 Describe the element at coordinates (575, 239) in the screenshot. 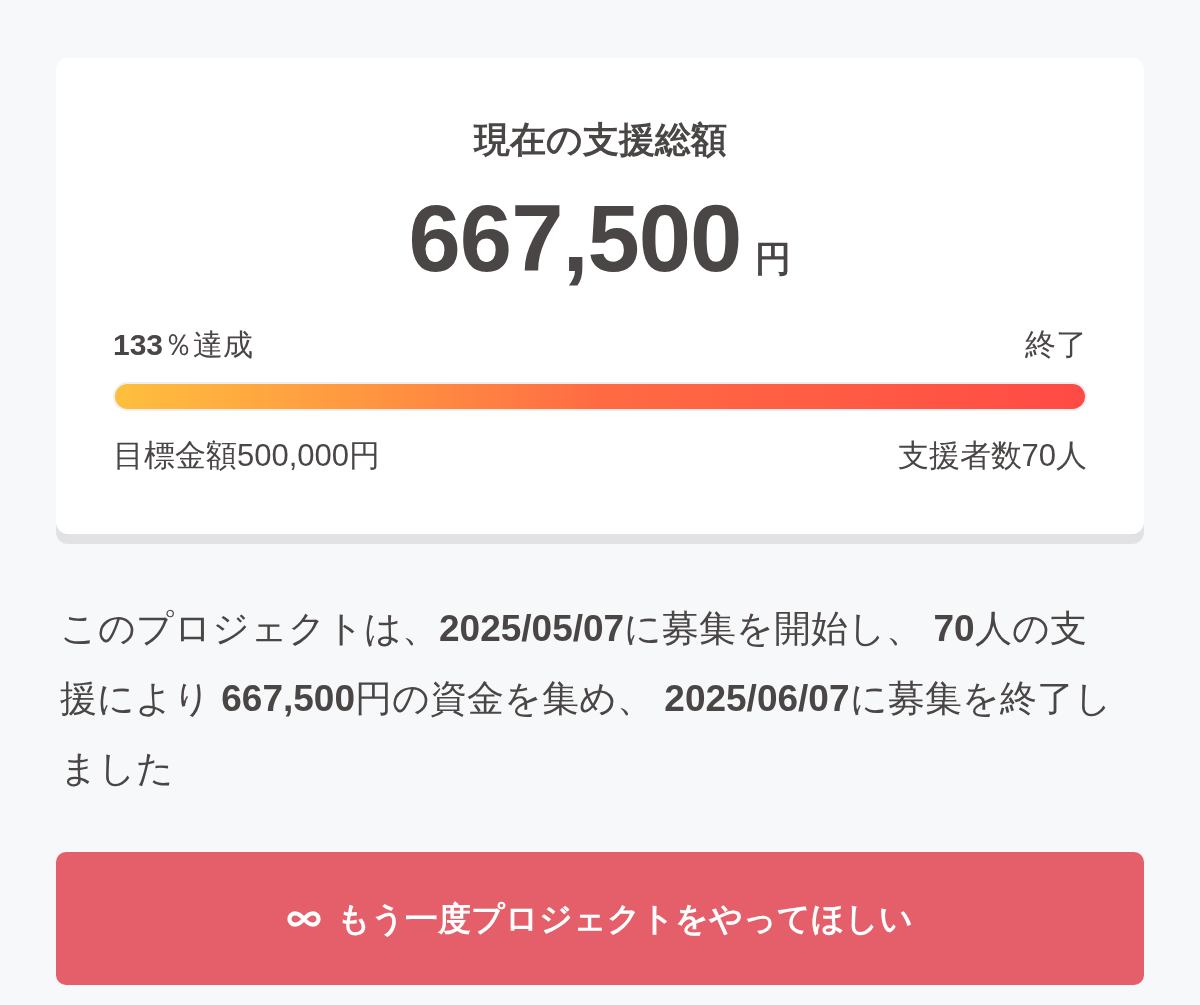

I see `total-amount: 667,500` at that location.